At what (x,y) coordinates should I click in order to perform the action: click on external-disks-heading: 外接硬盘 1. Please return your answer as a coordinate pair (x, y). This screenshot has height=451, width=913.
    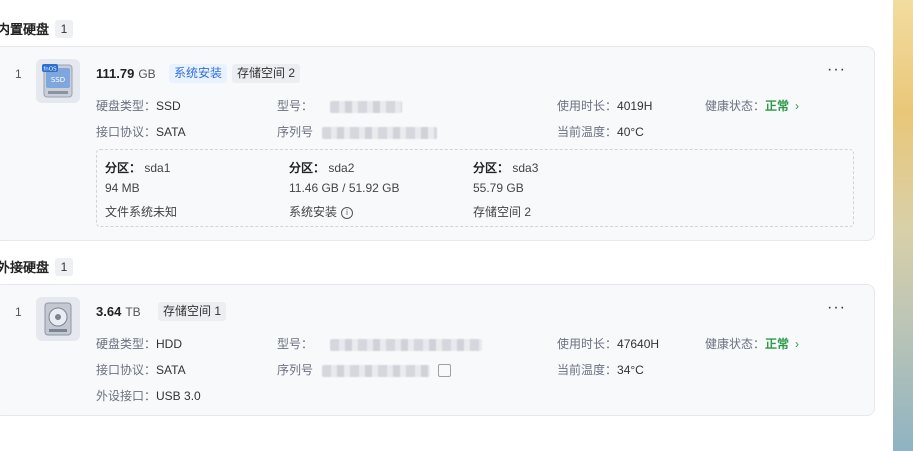
    Looking at the image, I should click on (37, 266).